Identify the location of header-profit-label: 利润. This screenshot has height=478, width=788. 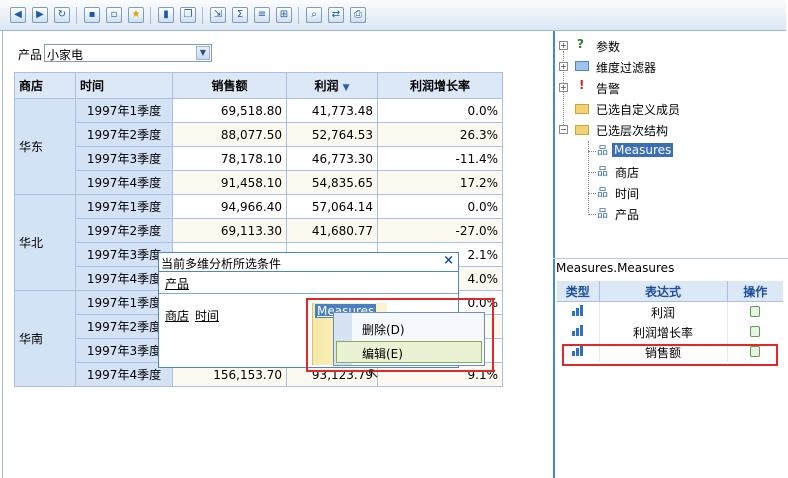
(326, 86).